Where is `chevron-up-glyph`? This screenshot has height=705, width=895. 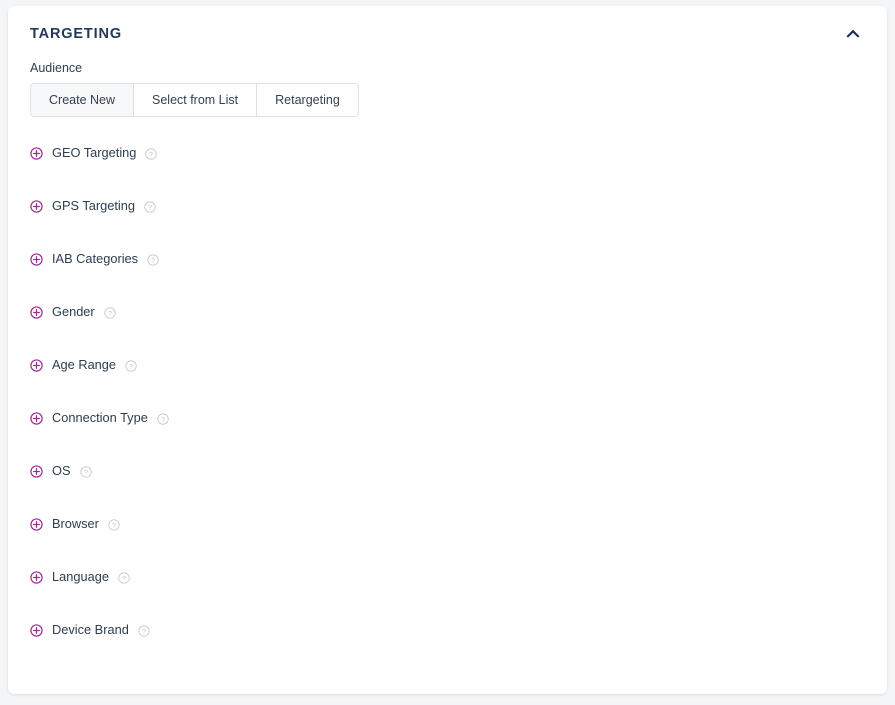
chevron-up-glyph is located at coordinates (853, 33).